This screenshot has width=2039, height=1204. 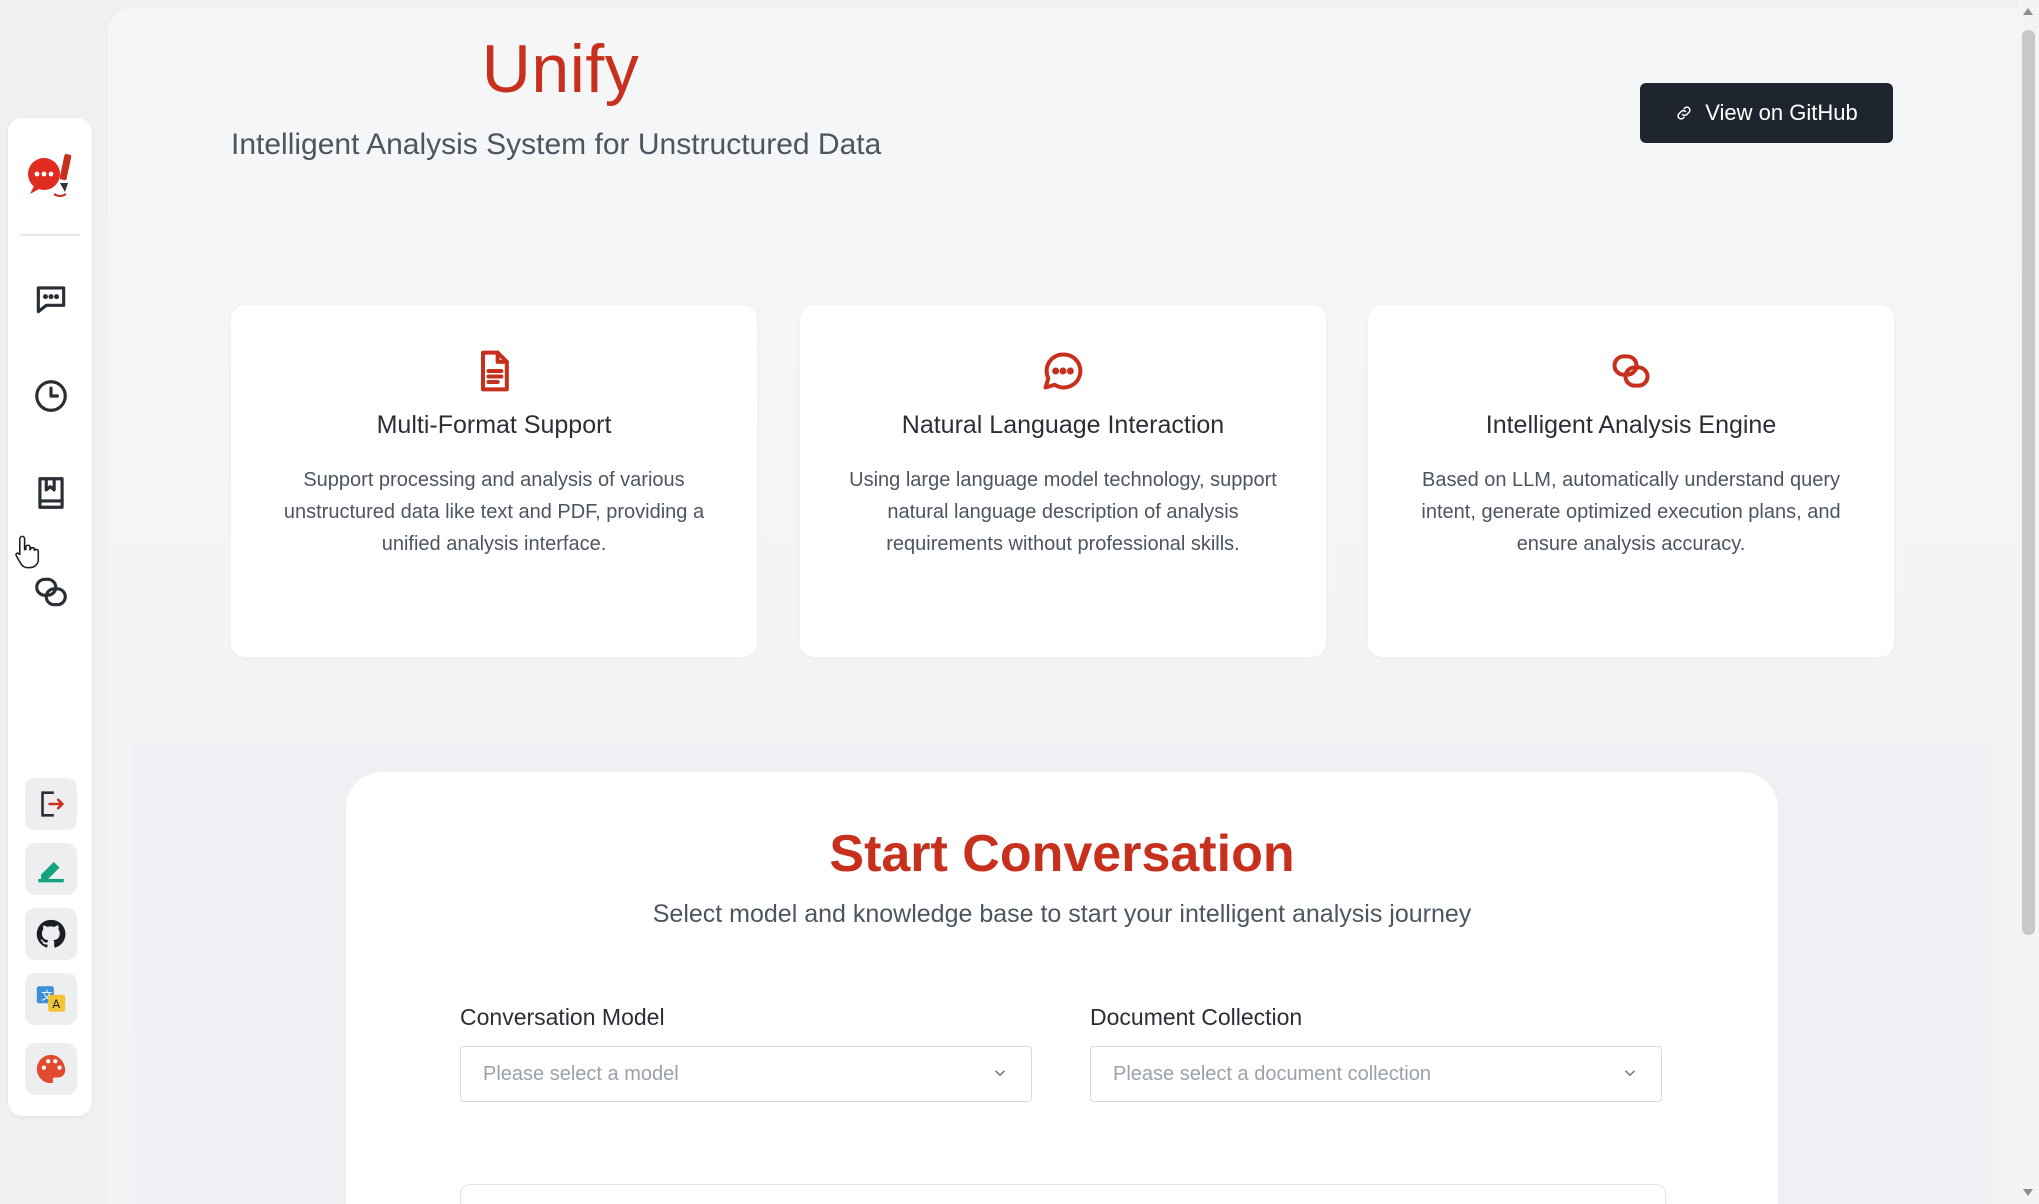 What do you see at coordinates (51, 872) in the screenshot?
I see `pen-icon` at bounding box center [51, 872].